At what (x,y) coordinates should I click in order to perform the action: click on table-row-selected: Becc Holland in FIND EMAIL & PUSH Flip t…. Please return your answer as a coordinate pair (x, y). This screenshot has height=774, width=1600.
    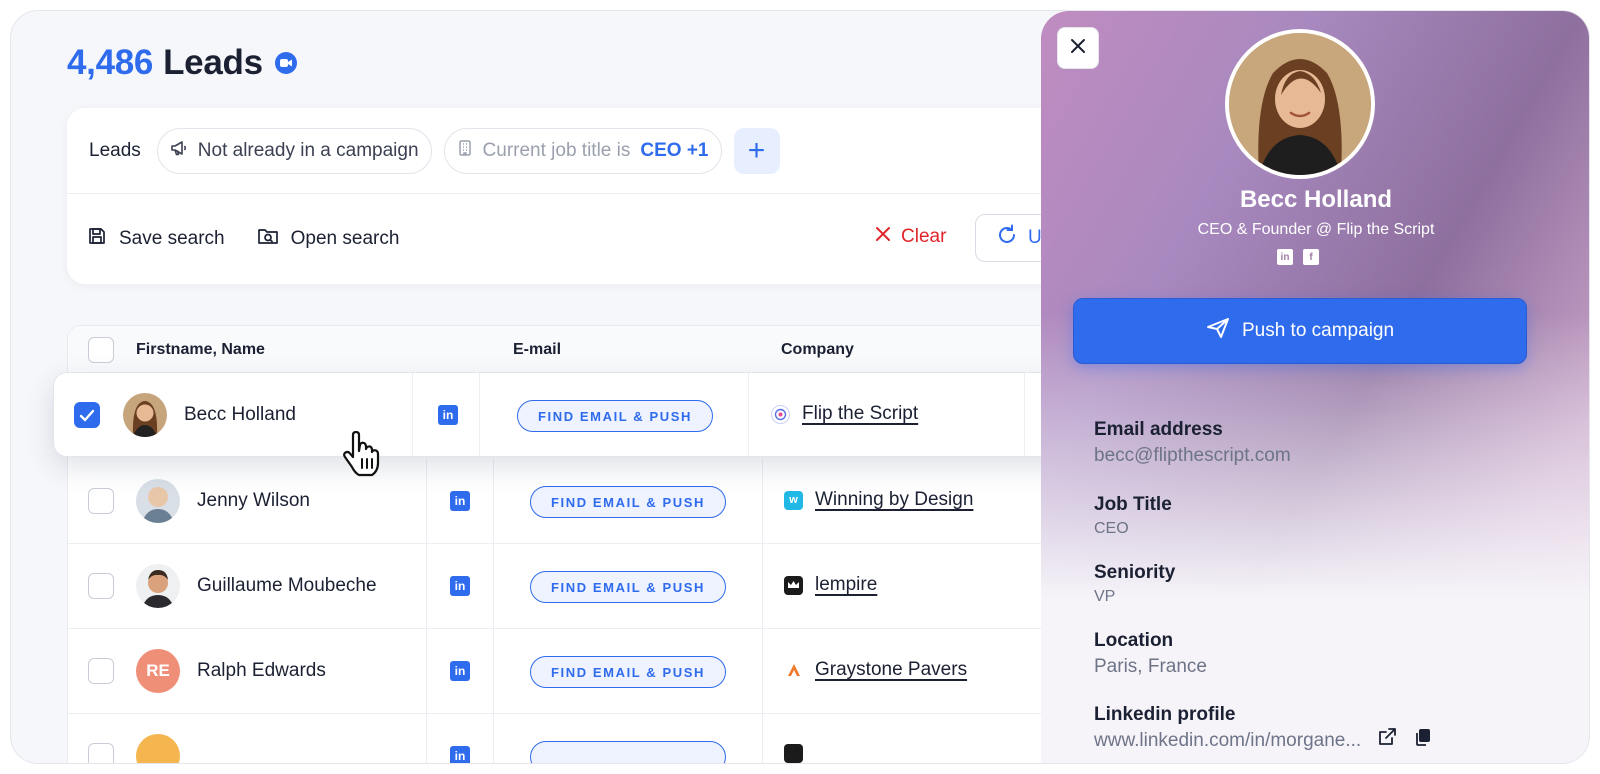
    Looking at the image, I should click on (583, 414).